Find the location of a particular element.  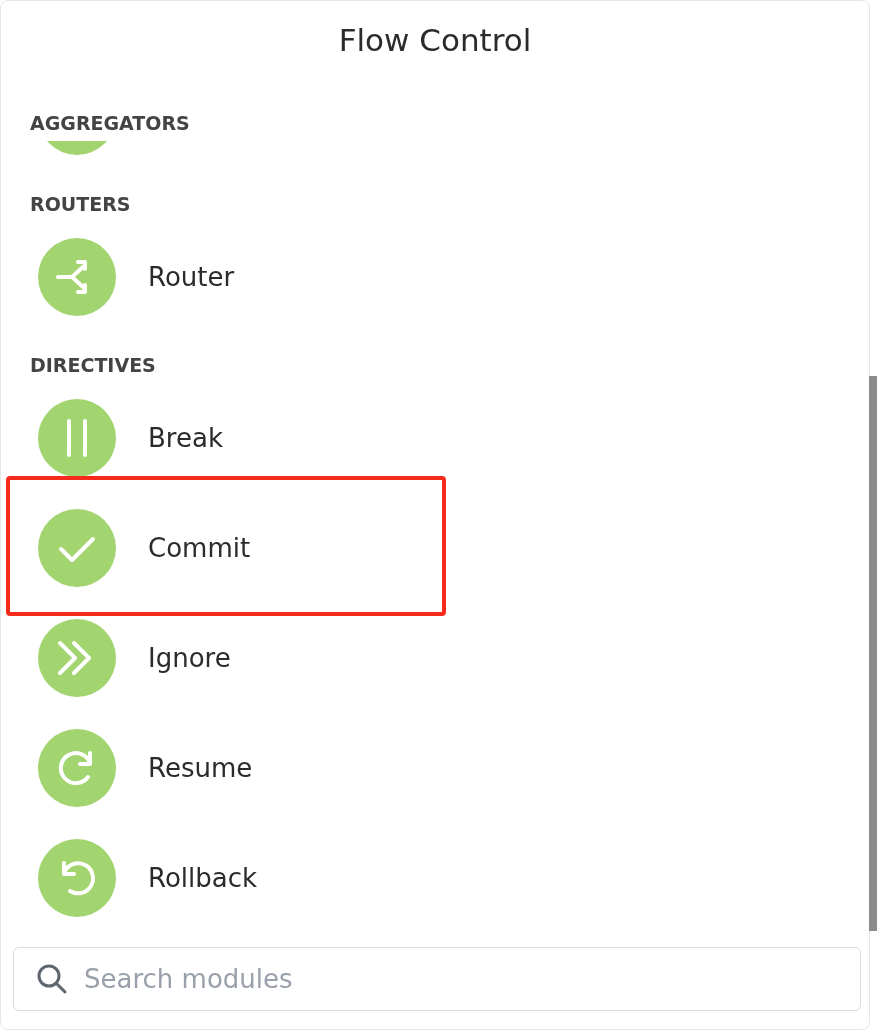

scrollbar is located at coordinates (873, 653).